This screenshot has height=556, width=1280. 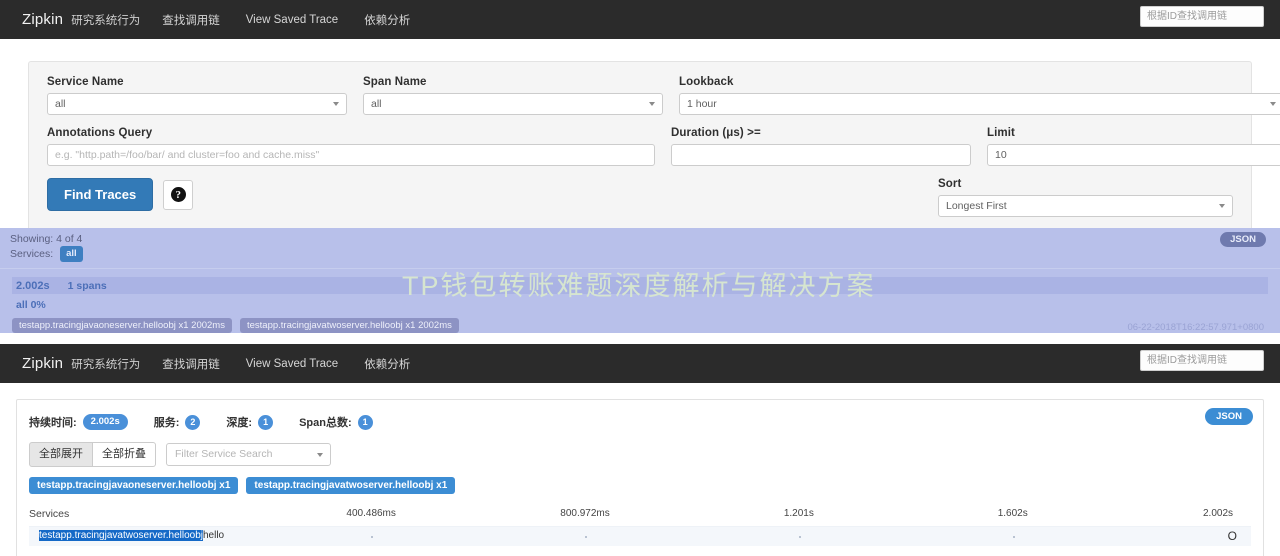 I want to click on timeline-right-marker: O, so click(x=1232, y=536).